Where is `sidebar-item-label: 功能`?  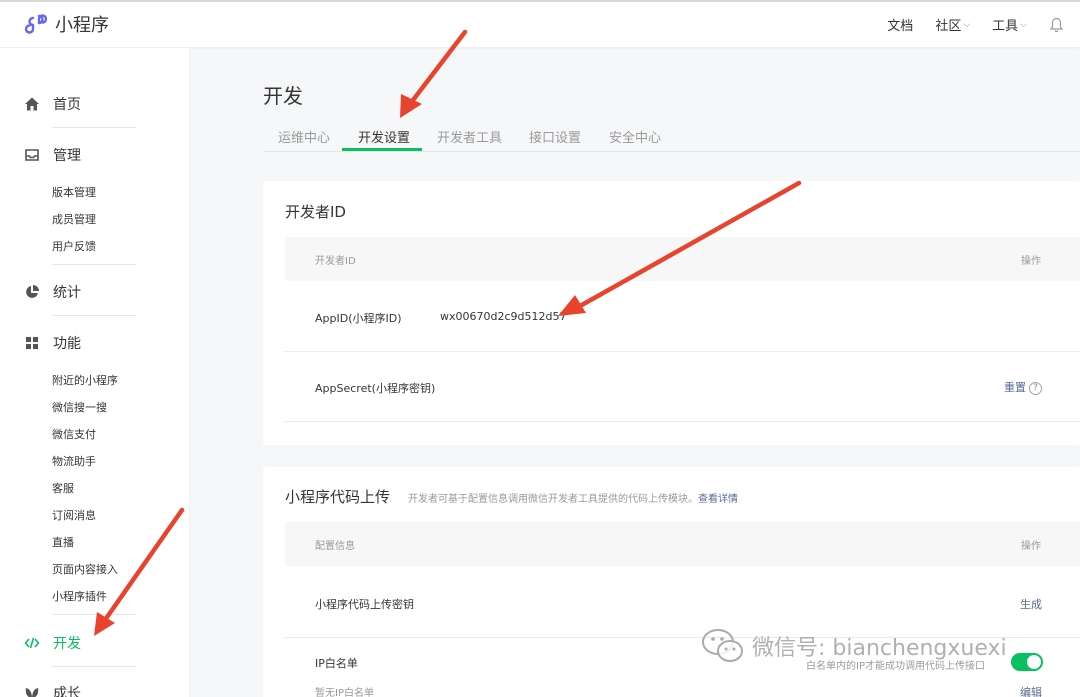
sidebar-item-label: 功能 is located at coordinates (67, 344).